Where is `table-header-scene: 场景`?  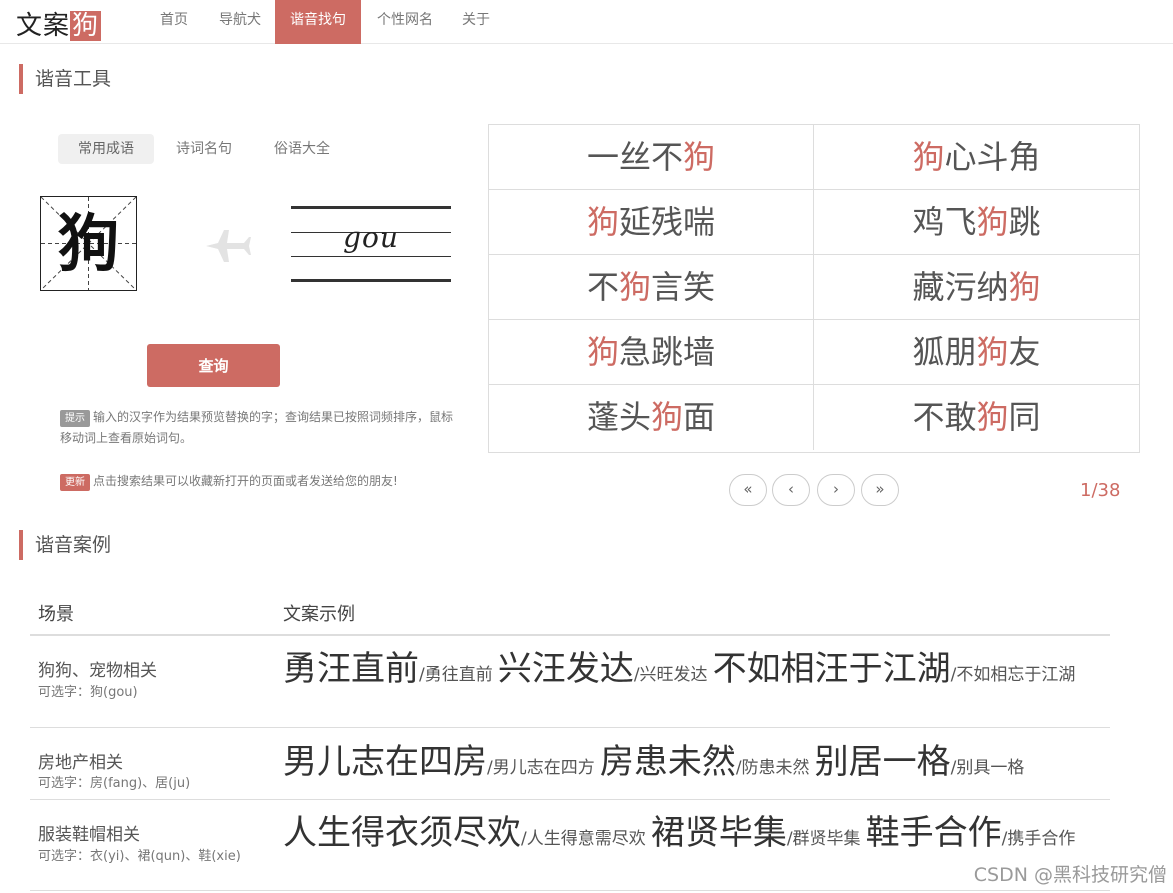 table-header-scene: 场景 is located at coordinates (56, 614).